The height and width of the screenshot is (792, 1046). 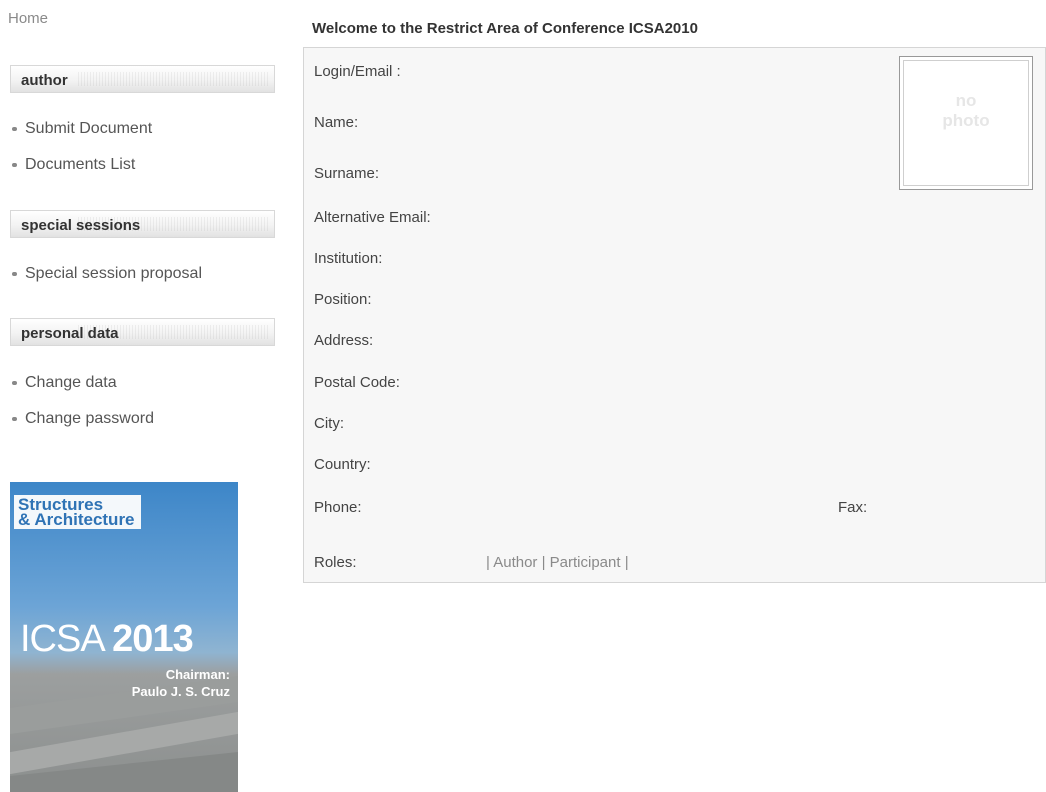 I want to click on personal-data-menu: Change data Change password, so click(x=83, y=409).